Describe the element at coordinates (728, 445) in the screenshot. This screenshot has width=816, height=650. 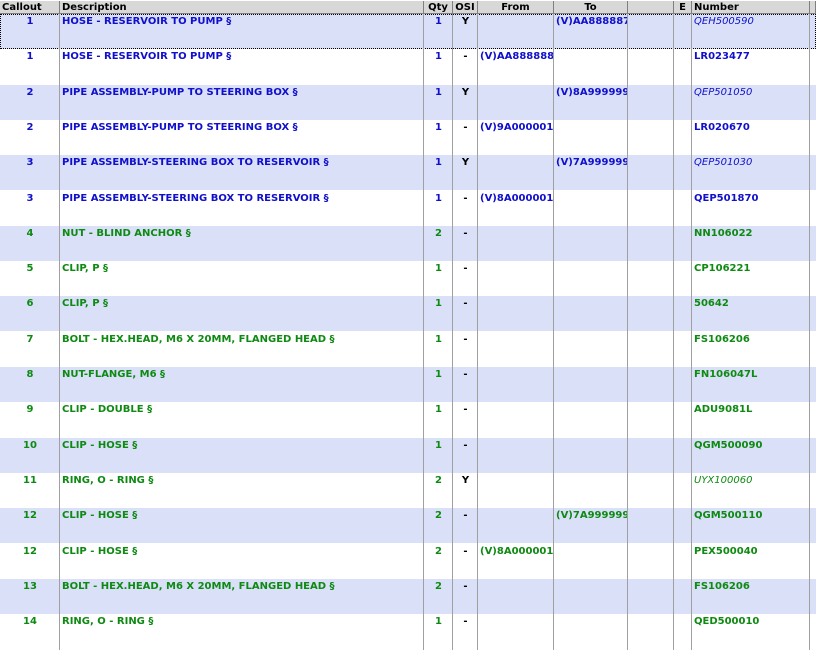
I see `cell-number: QGM500090` at that location.